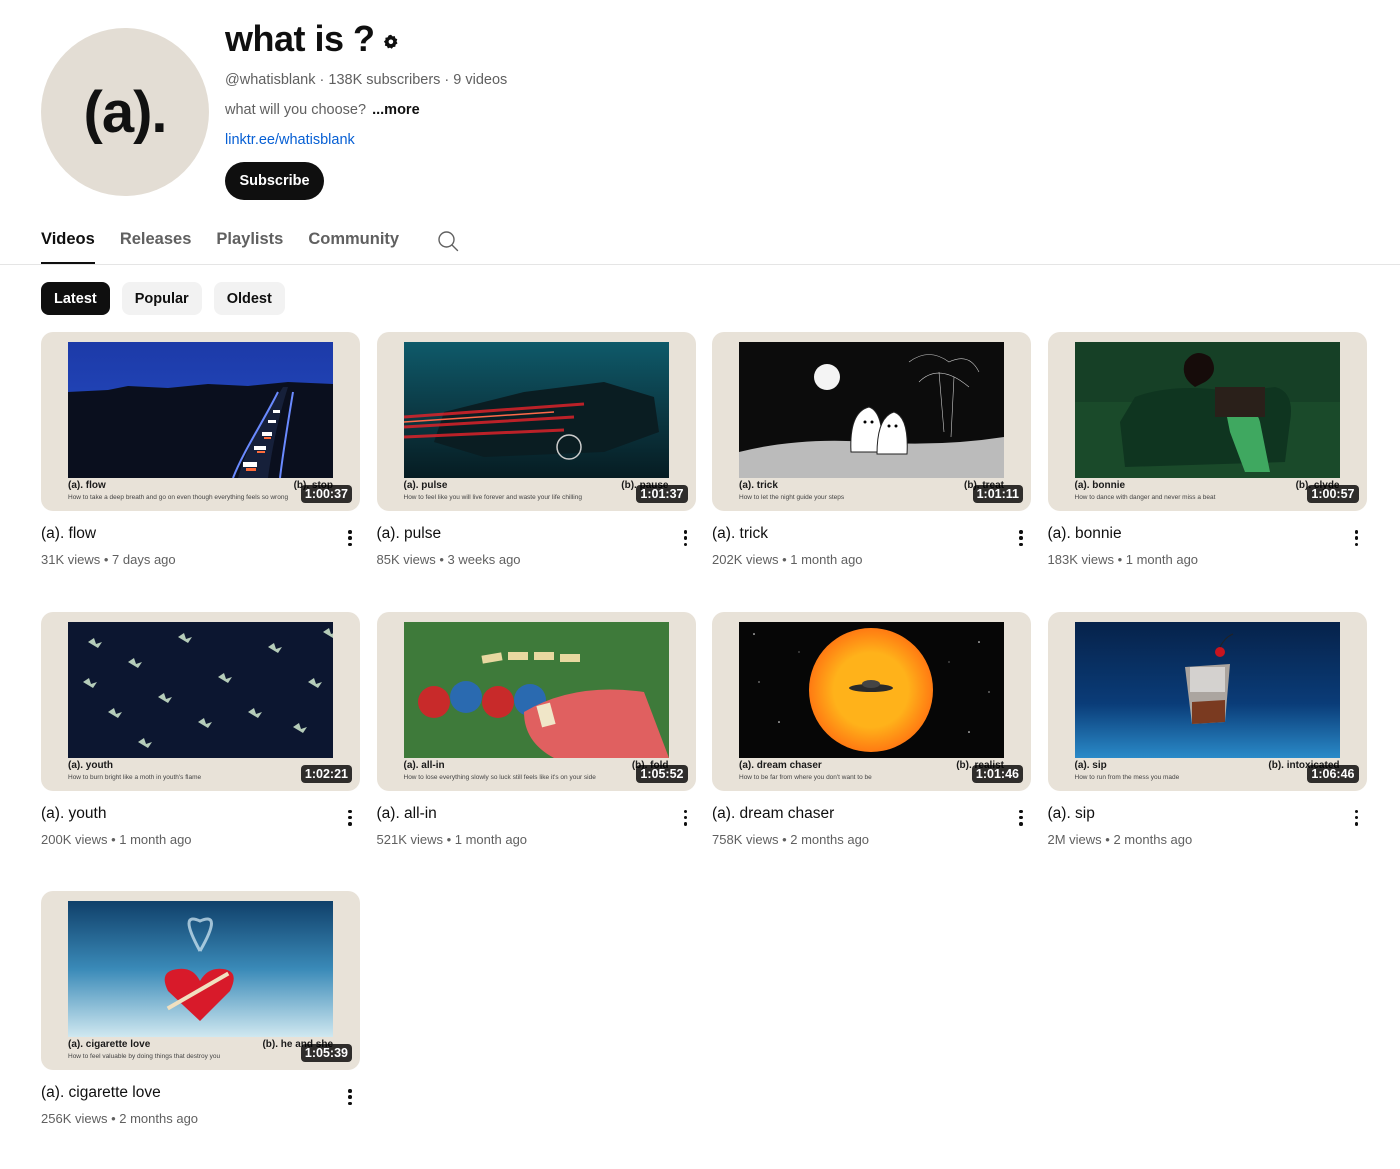 The image size is (1400, 1169). What do you see at coordinates (75, 298) in the screenshot?
I see `chip-latest: Latest` at bounding box center [75, 298].